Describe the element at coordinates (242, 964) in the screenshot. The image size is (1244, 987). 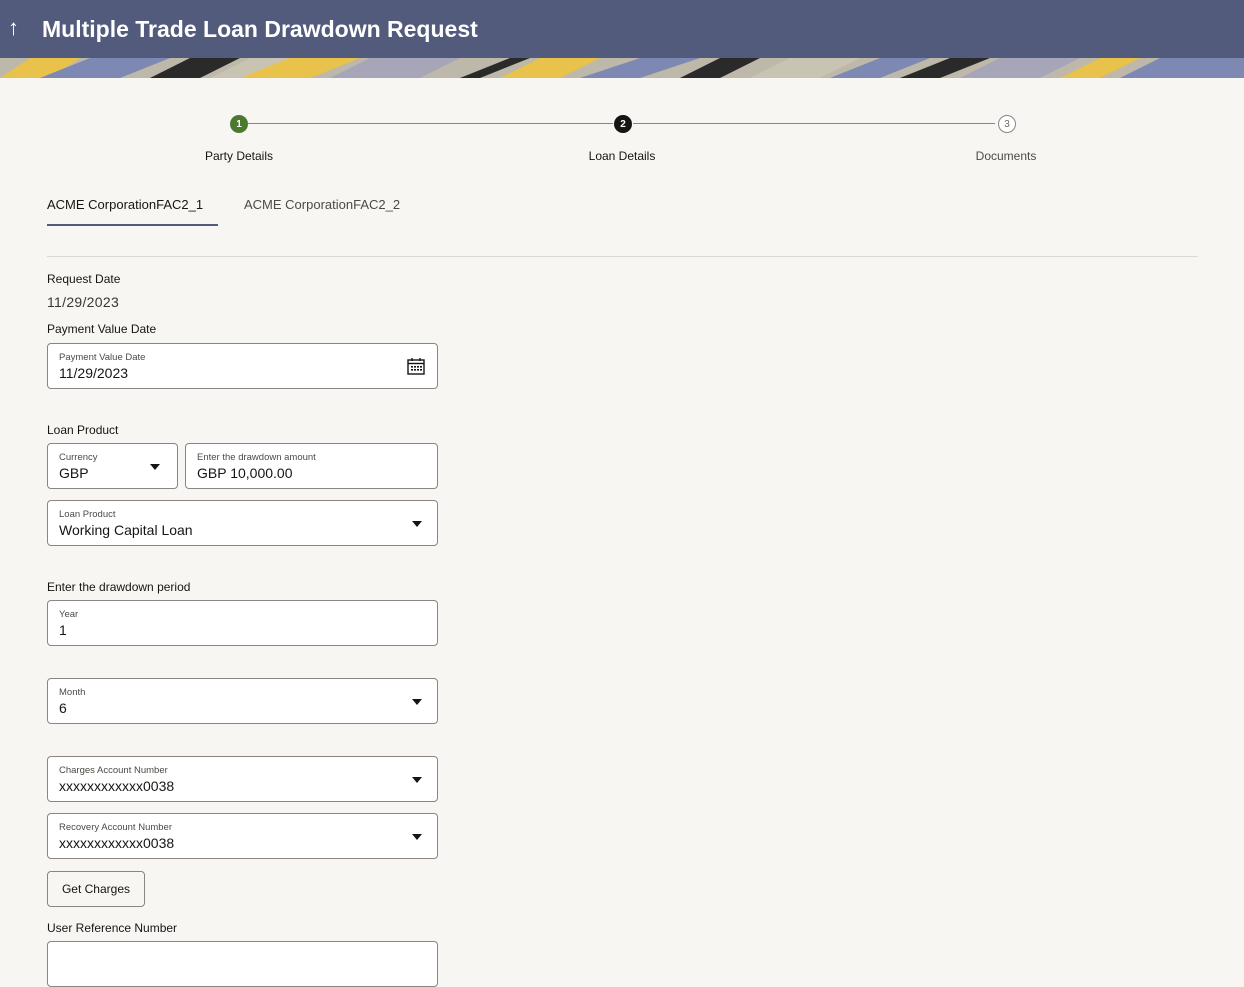
I see `user-reference-input` at that location.